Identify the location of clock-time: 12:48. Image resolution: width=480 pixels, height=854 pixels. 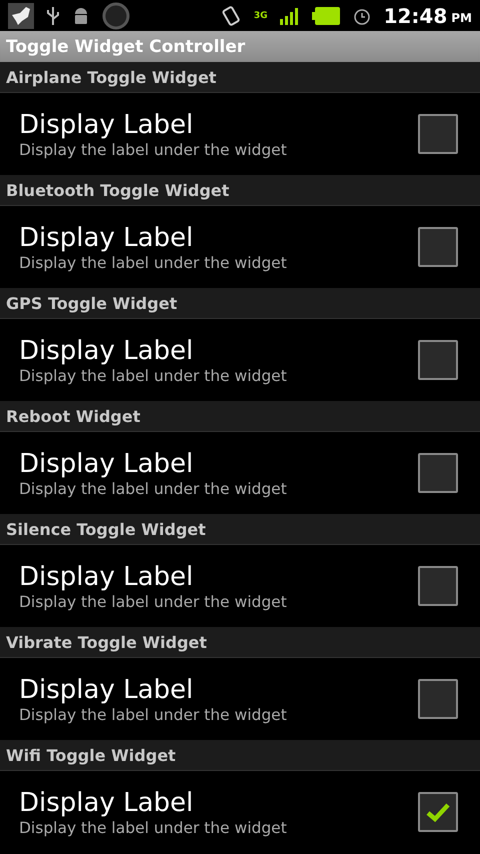
(416, 16).